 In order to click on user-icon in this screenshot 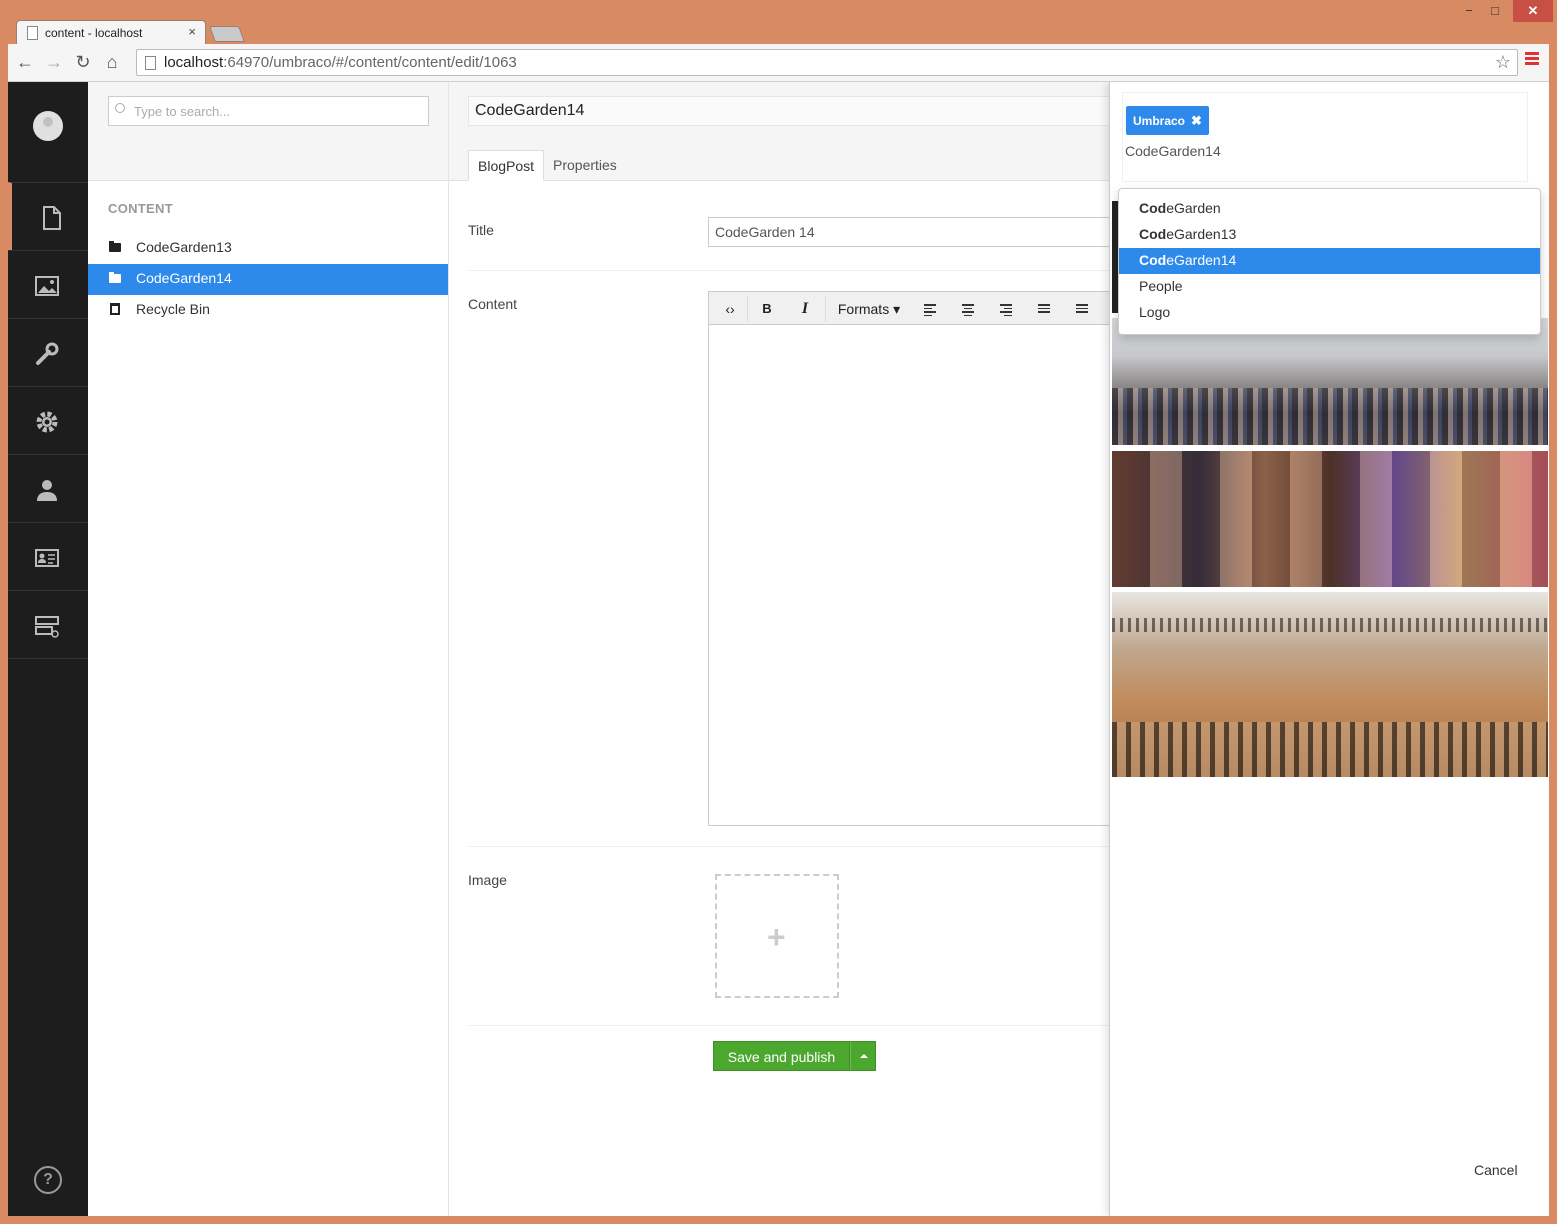, I will do `click(47, 490)`.